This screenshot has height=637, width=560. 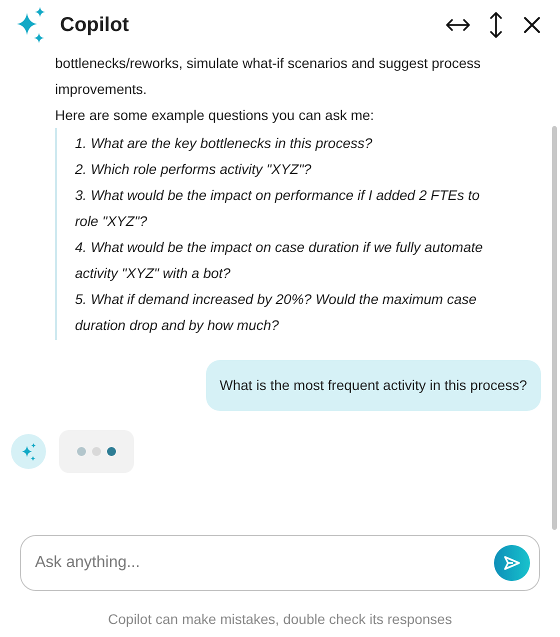 What do you see at coordinates (554, 328) in the screenshot?
I see `scrollbar` at bounding box center [554, 328].